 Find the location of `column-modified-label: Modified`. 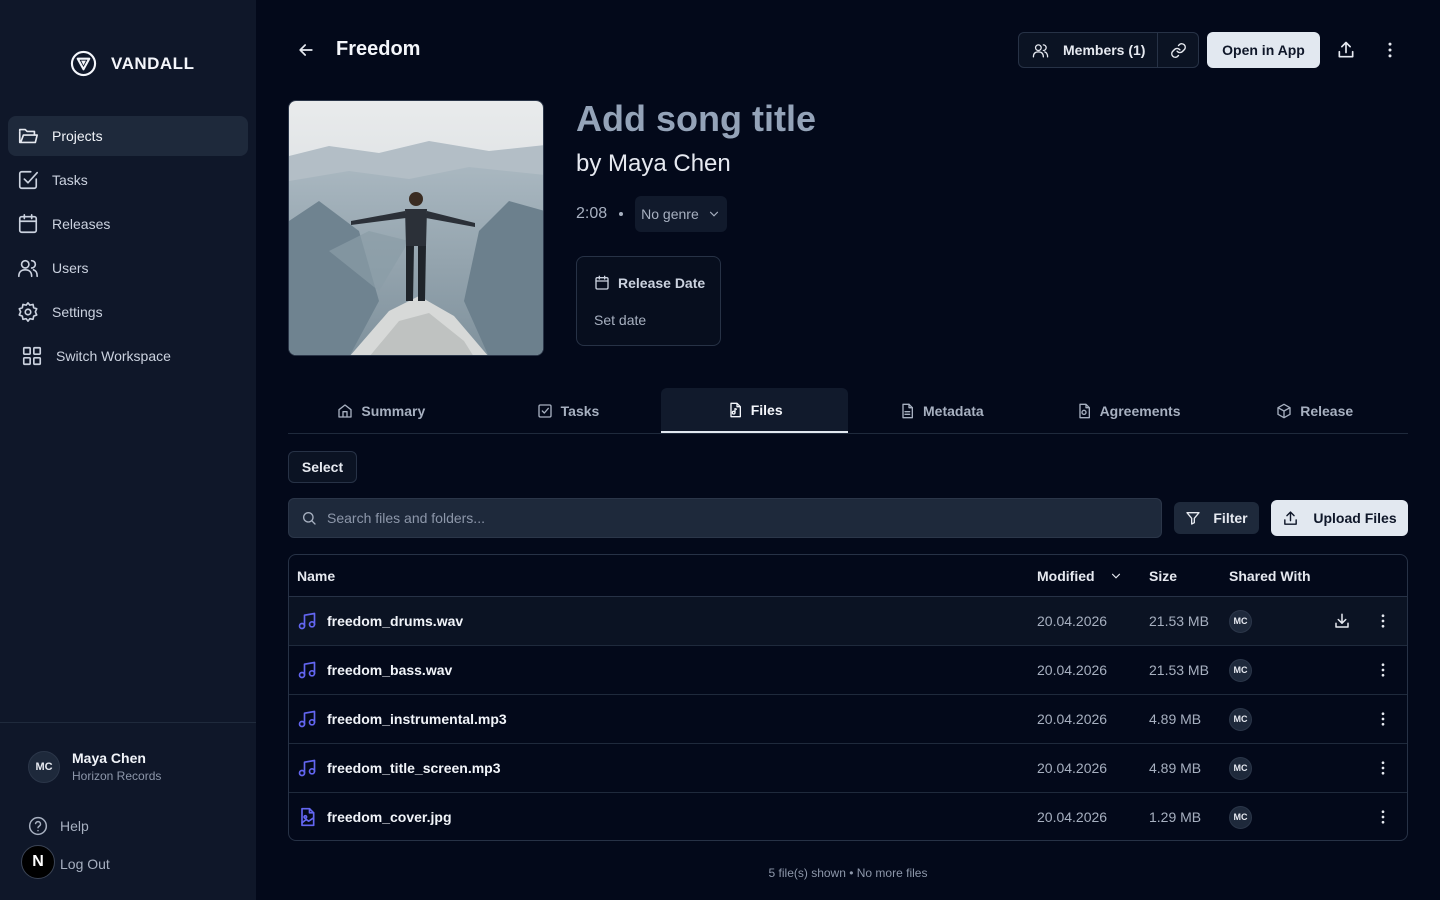

column-modified-label: Modified is located at coordinates (1066, 576).